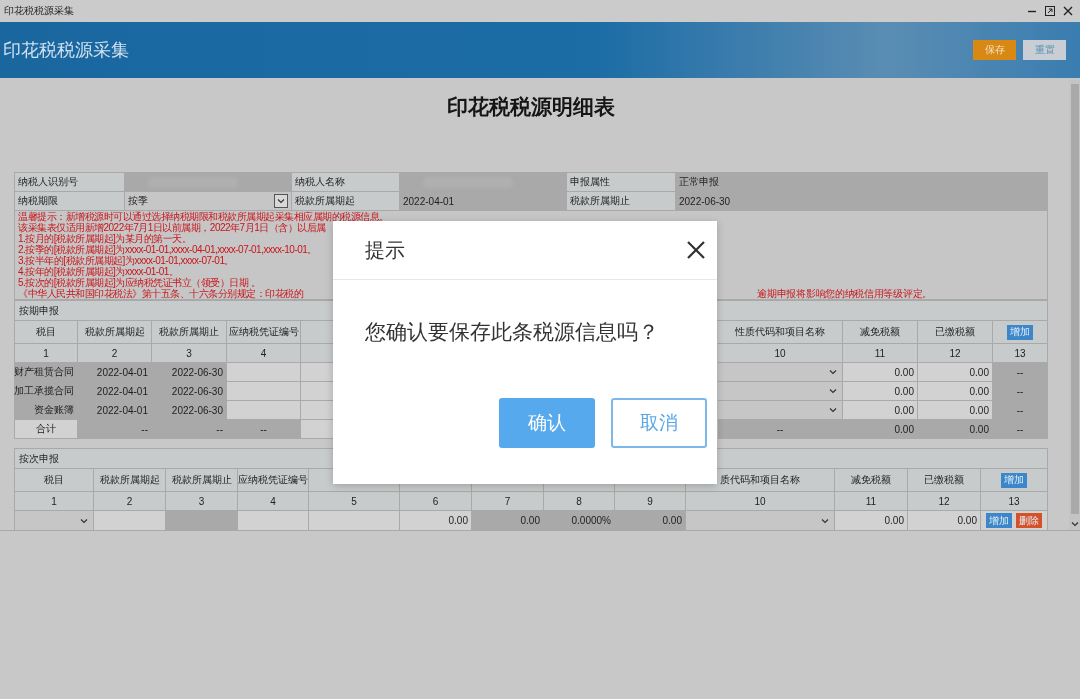 The width and height of the screenshot is (1080, 699). I want to click on cancel-button: 取消, so click(659, 423).